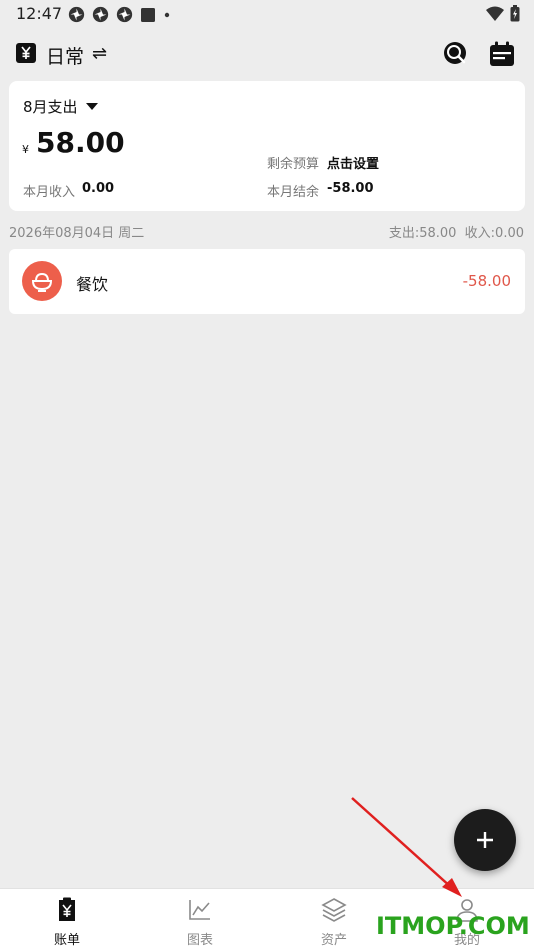 This screenshot has height=951, width=534. I want to click on currency-symbol: ¥, so click(25, 149).